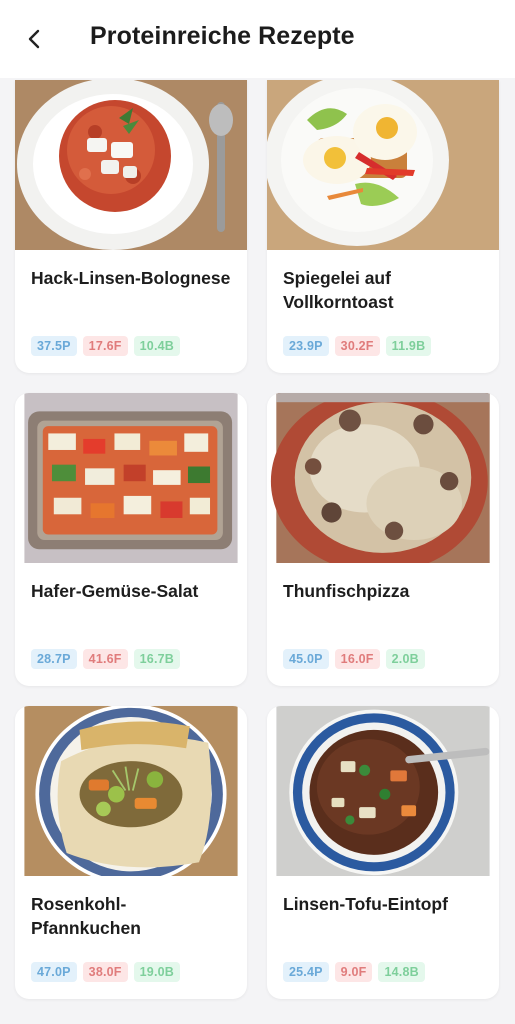 This screenshot has width=515, height=1024. I want to click on page-title: Proteinreiche Rezepte, so click(222, 36).